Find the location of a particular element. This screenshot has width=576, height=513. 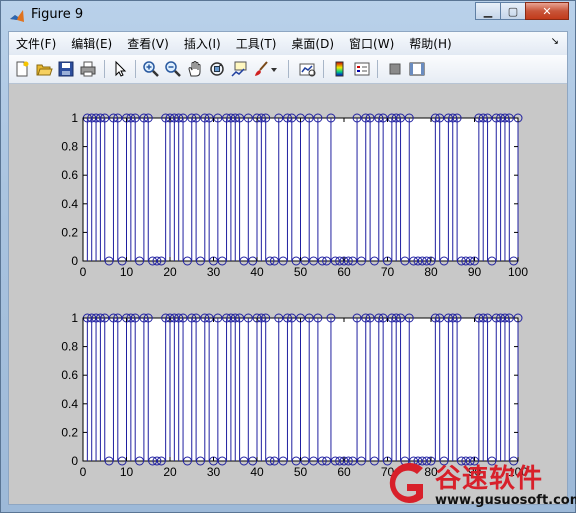

new-figure-icon is located at coordinates (22, 69).